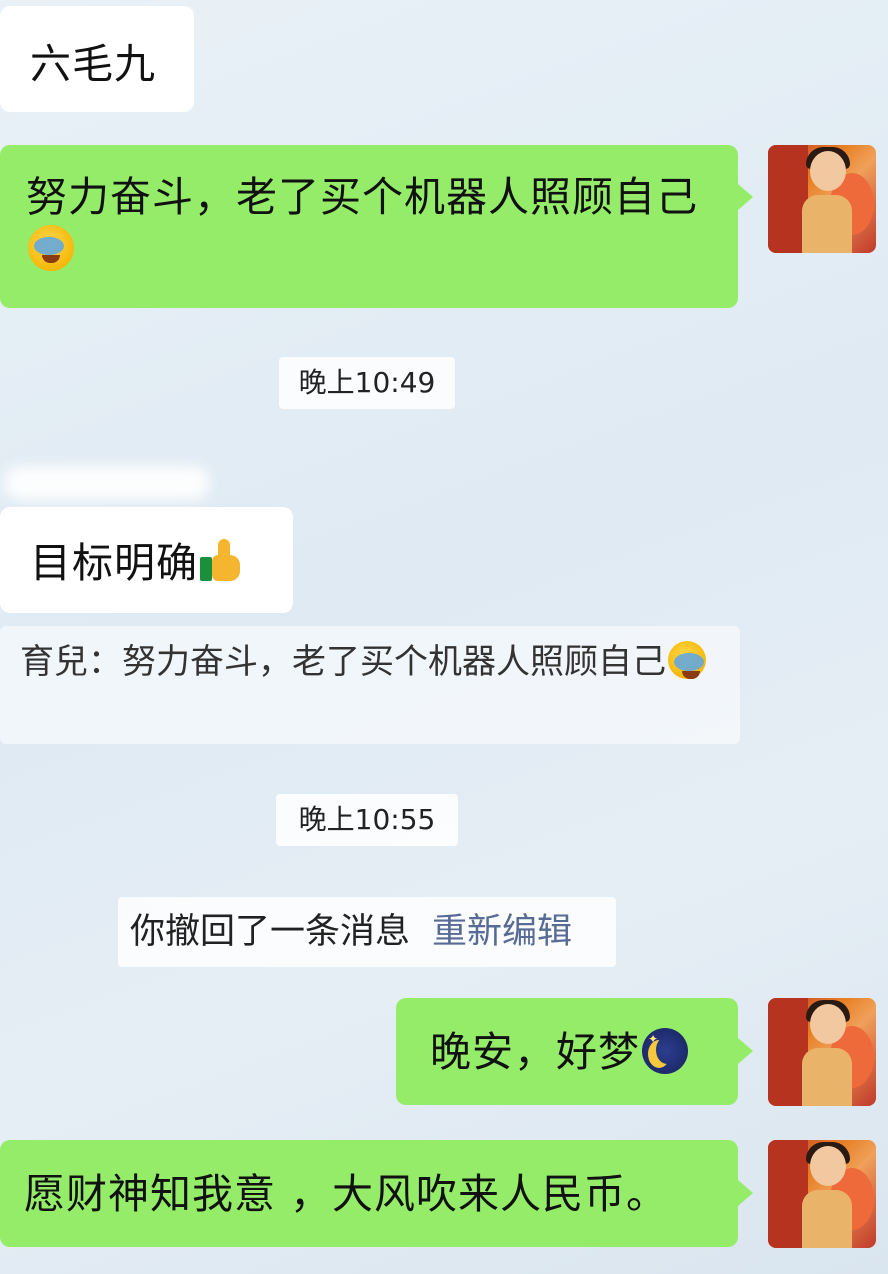 The width and height of the screenshot is (888, 1274). Describe the element at coordinates (370, 685) in the screenshot. I see `quoted-message: 育兒：努力奋斗，老了买个机器人照顾自己` at that location.